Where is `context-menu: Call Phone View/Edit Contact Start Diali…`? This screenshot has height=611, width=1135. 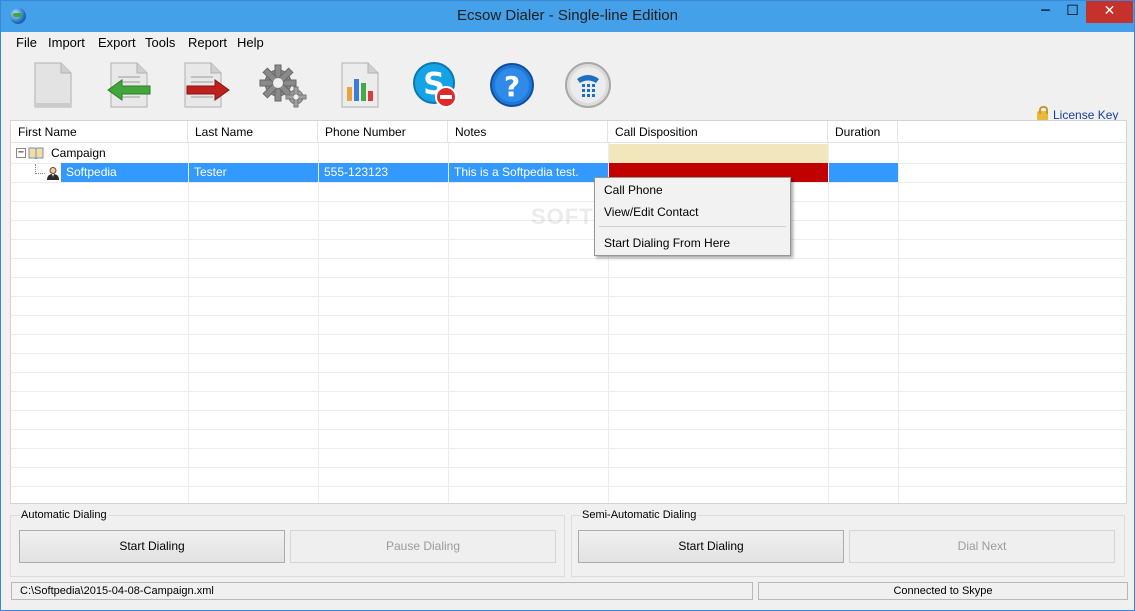
context-menu: Call Phone View/Edit Contact Start Diali… is located at coordinates (692, 216).